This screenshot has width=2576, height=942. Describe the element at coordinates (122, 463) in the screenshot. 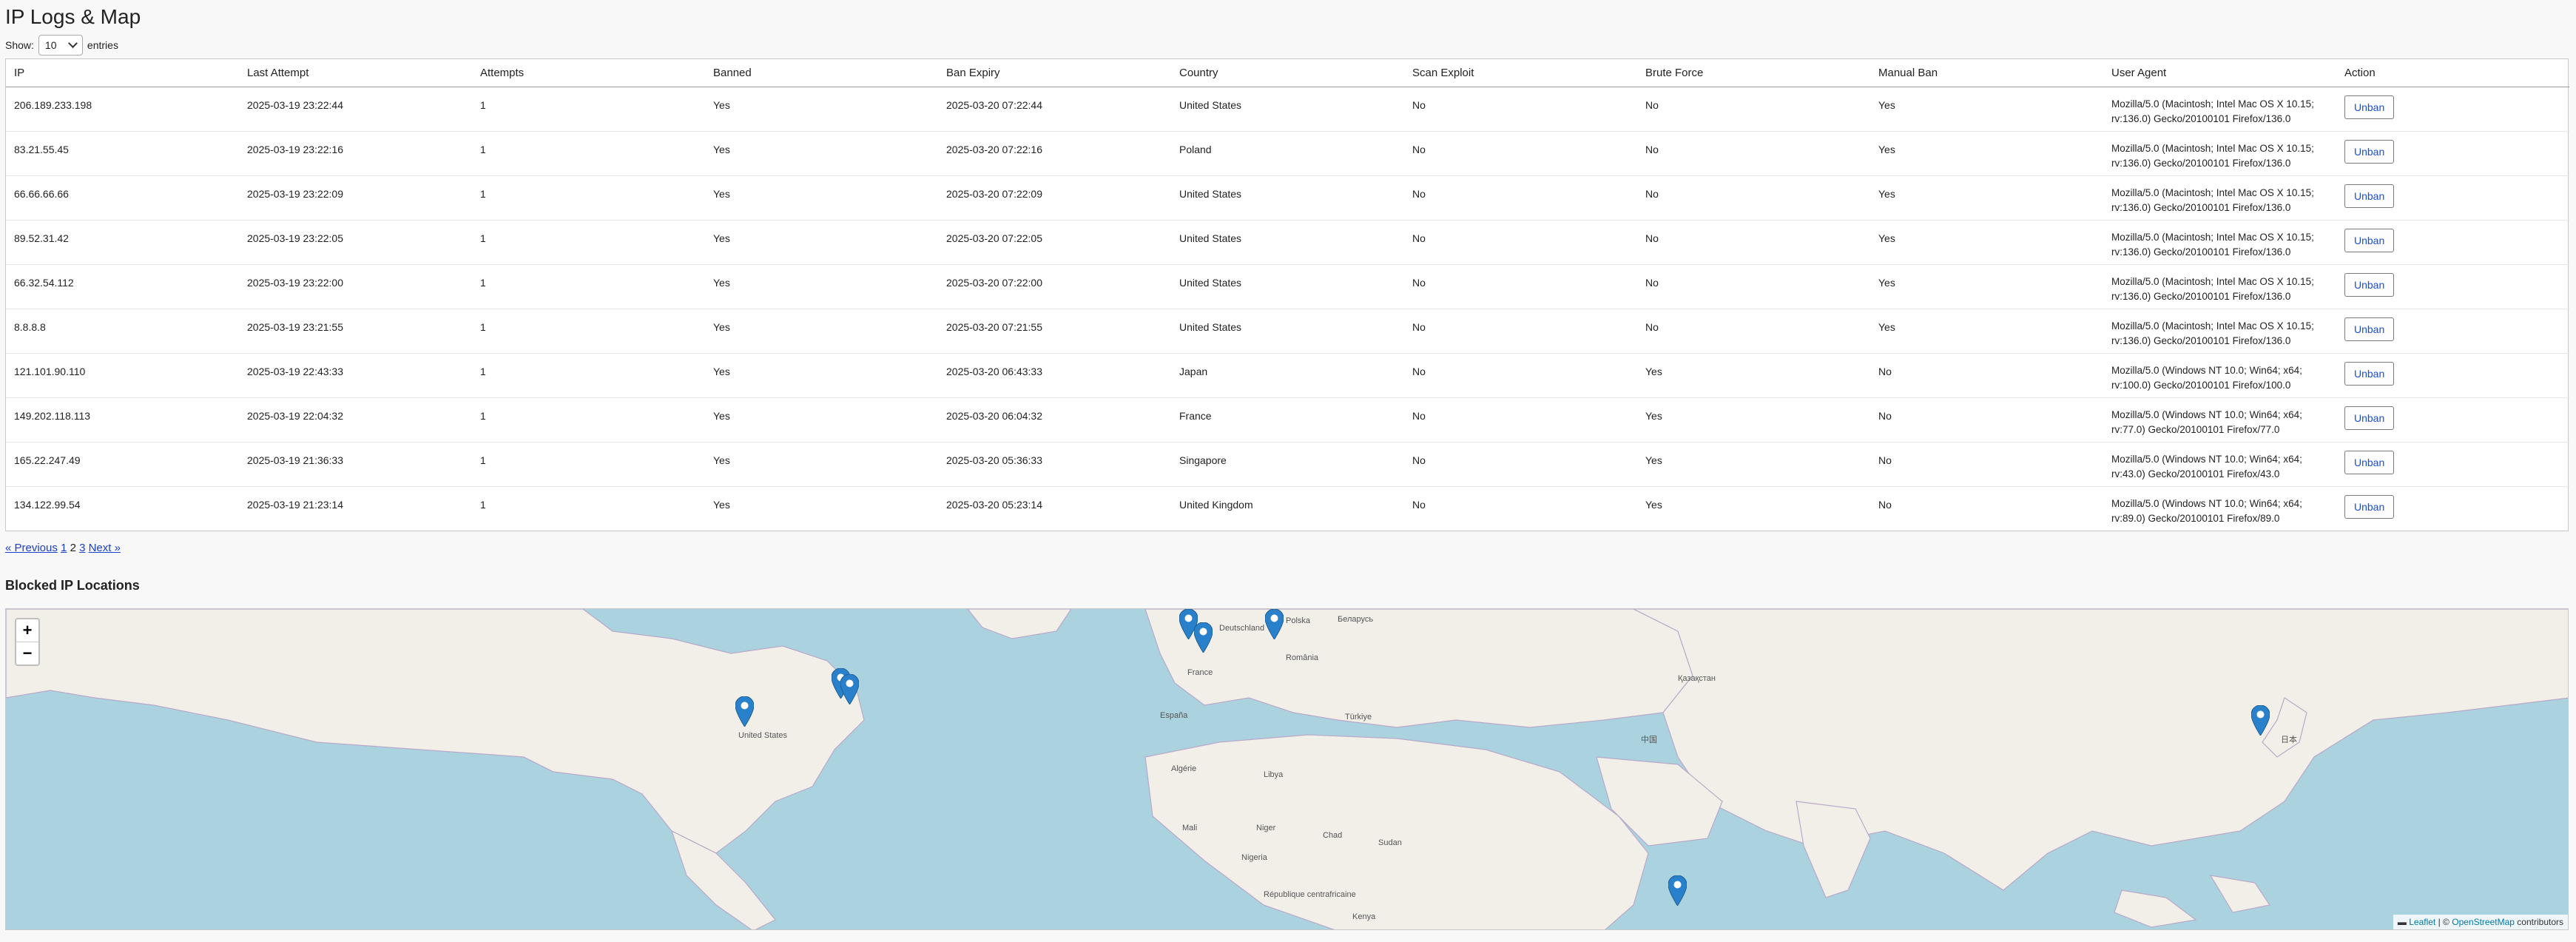

I see `cell-ip: 165.22.247.49` at that location.